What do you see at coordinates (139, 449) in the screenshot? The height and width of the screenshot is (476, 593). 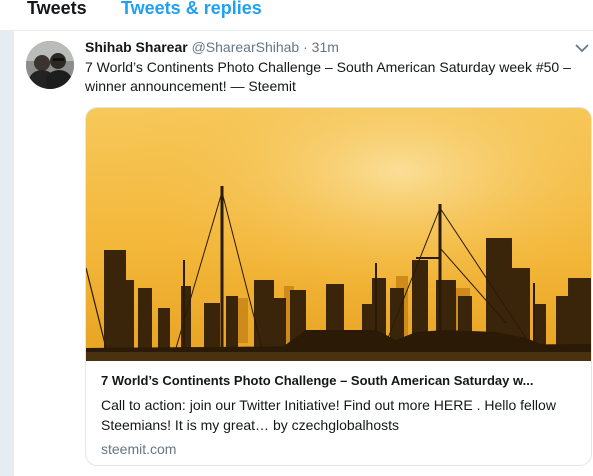 I see `card-domain: steemit.com` at bounding box center [139, 449].